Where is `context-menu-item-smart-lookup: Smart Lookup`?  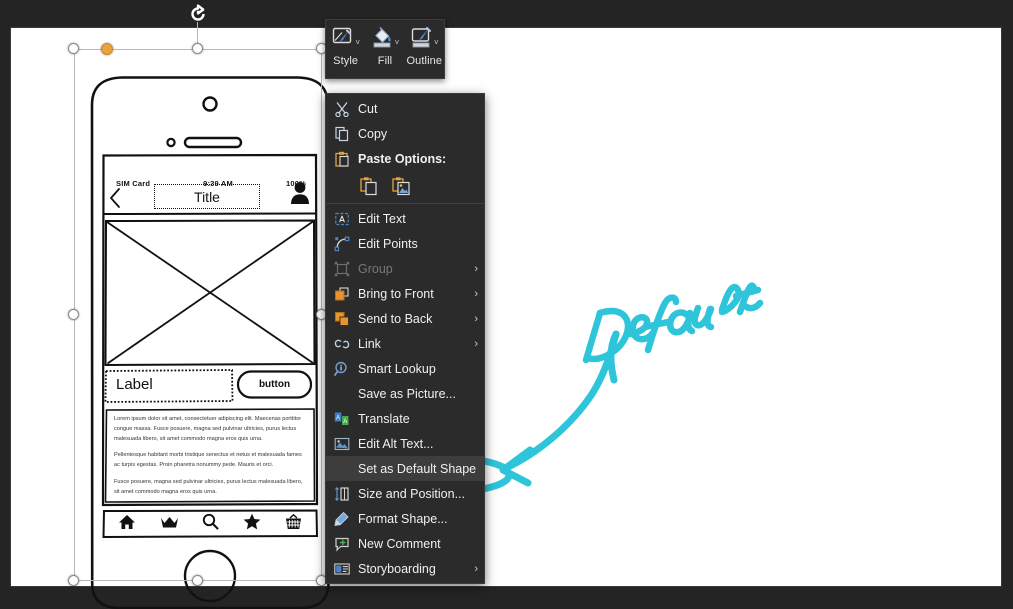 context-menu-item-smart-lookup: Smart Lookup is located at coordinates (405, 368).